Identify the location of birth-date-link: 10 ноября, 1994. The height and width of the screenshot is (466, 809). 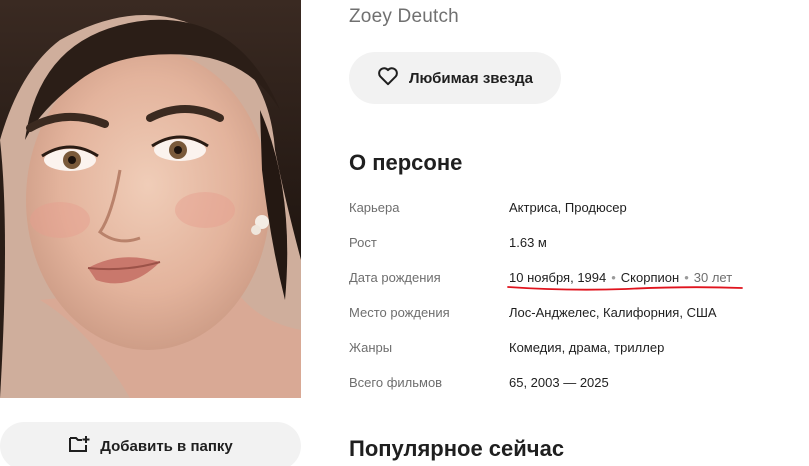
(557, 277).